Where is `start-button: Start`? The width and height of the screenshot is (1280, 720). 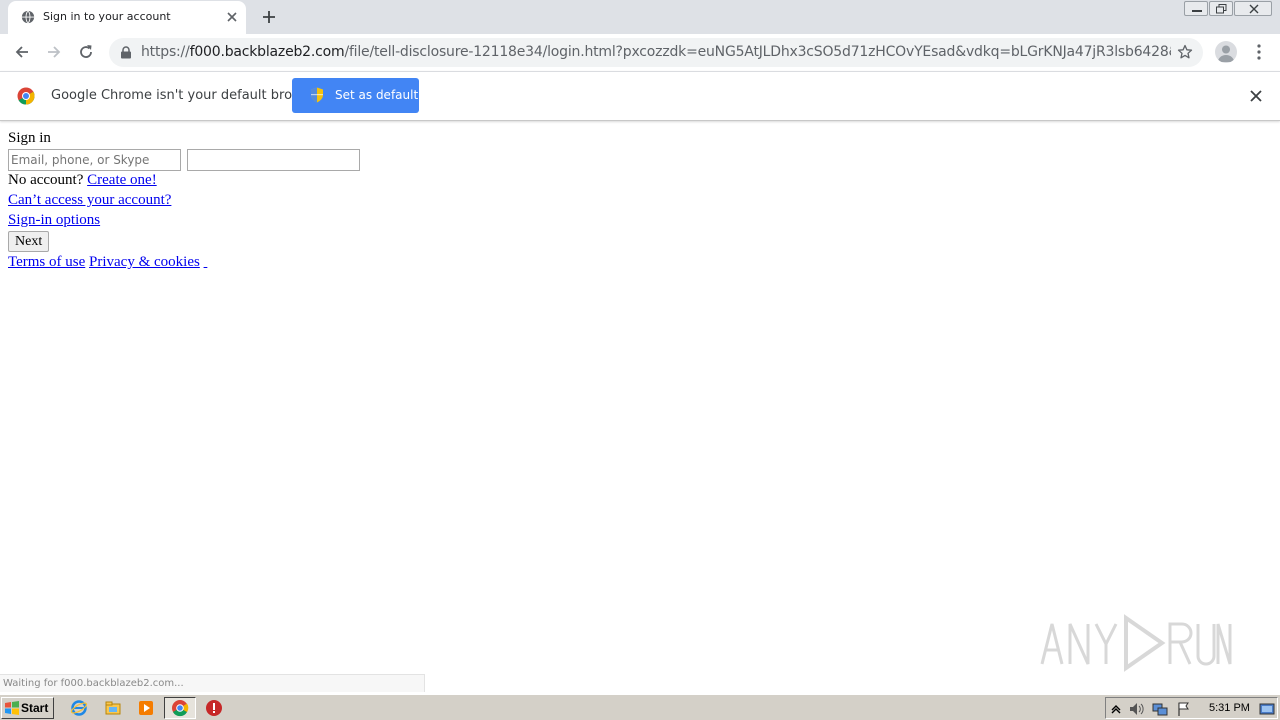
start-button: Start is located at coordinates (27, 708).